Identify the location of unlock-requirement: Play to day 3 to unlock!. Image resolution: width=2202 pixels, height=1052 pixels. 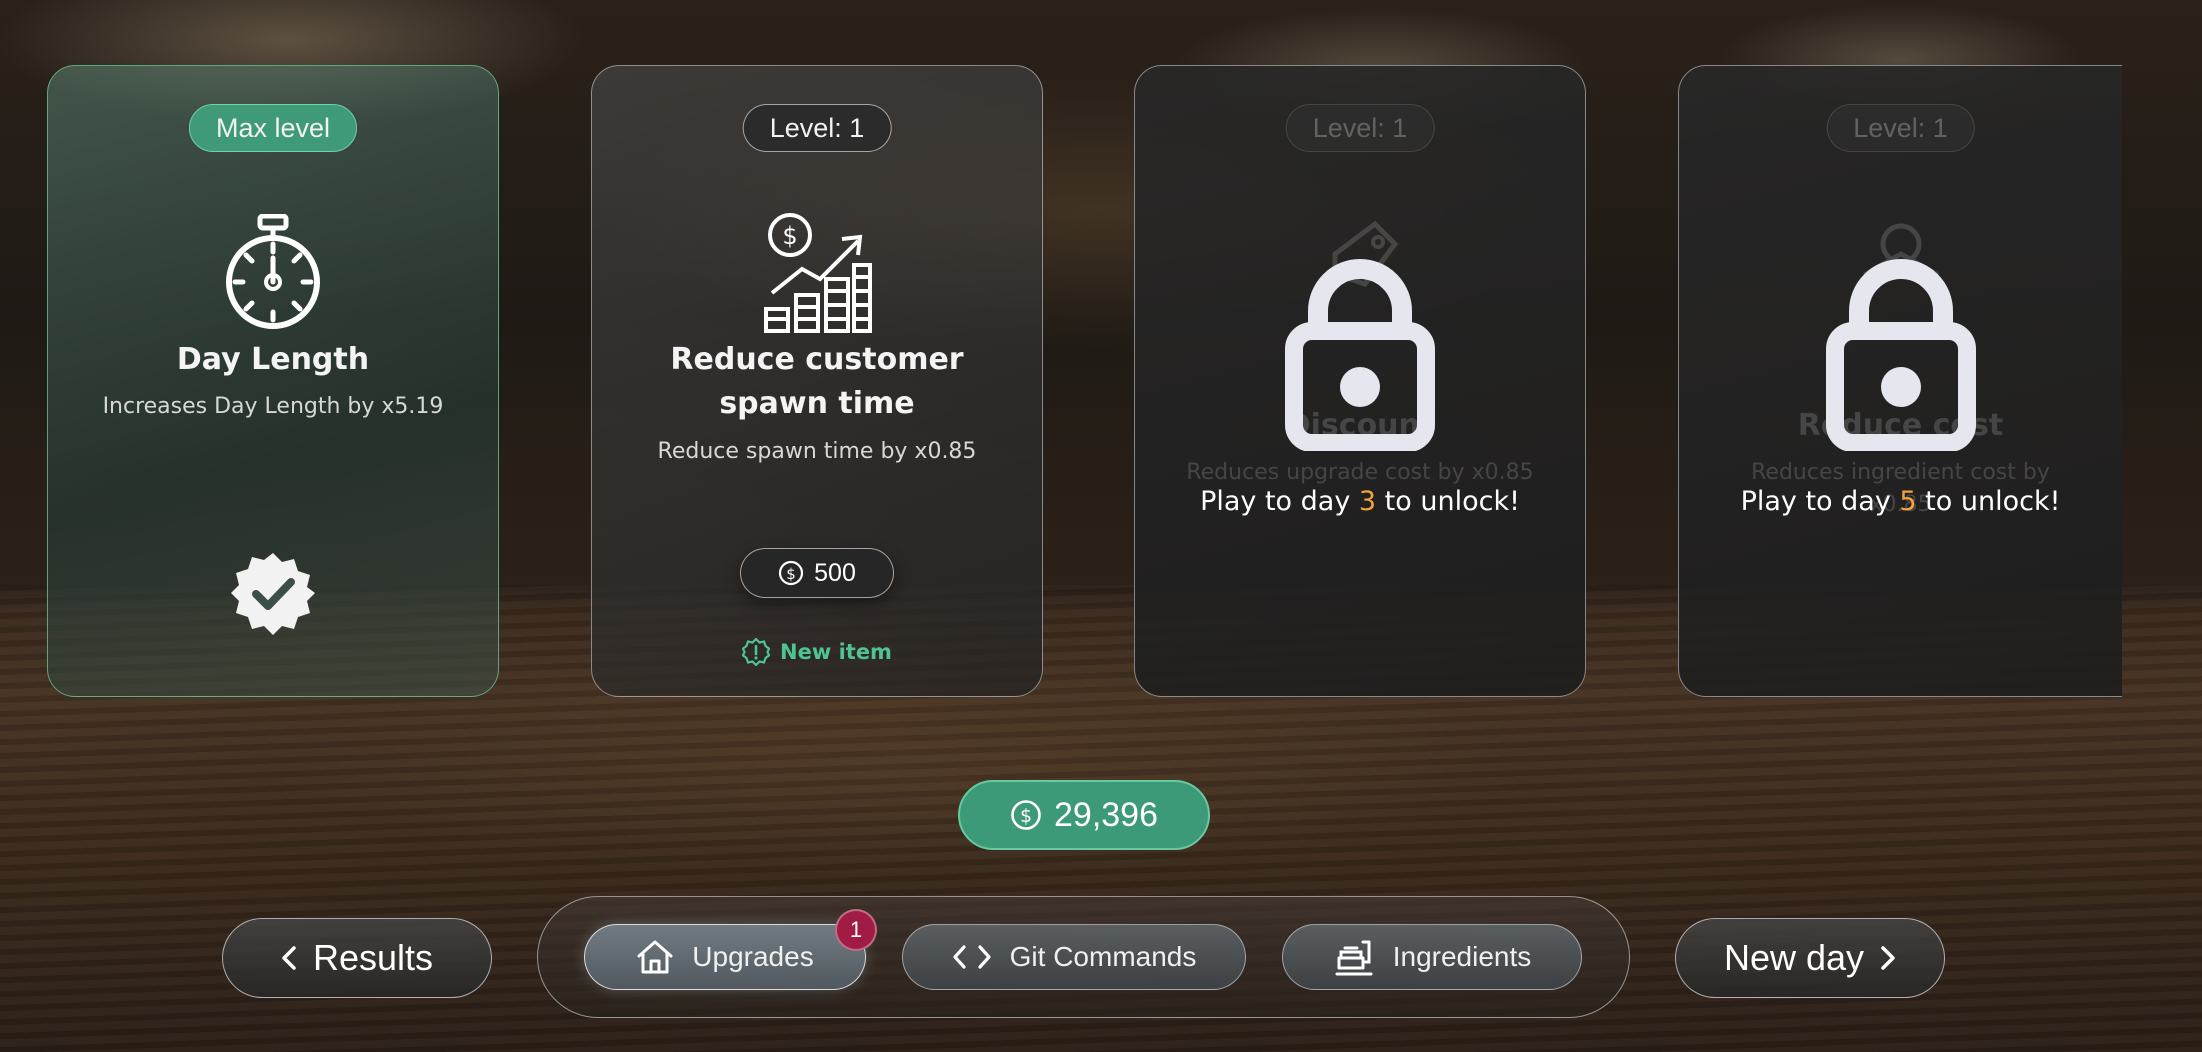
(1360, 501).